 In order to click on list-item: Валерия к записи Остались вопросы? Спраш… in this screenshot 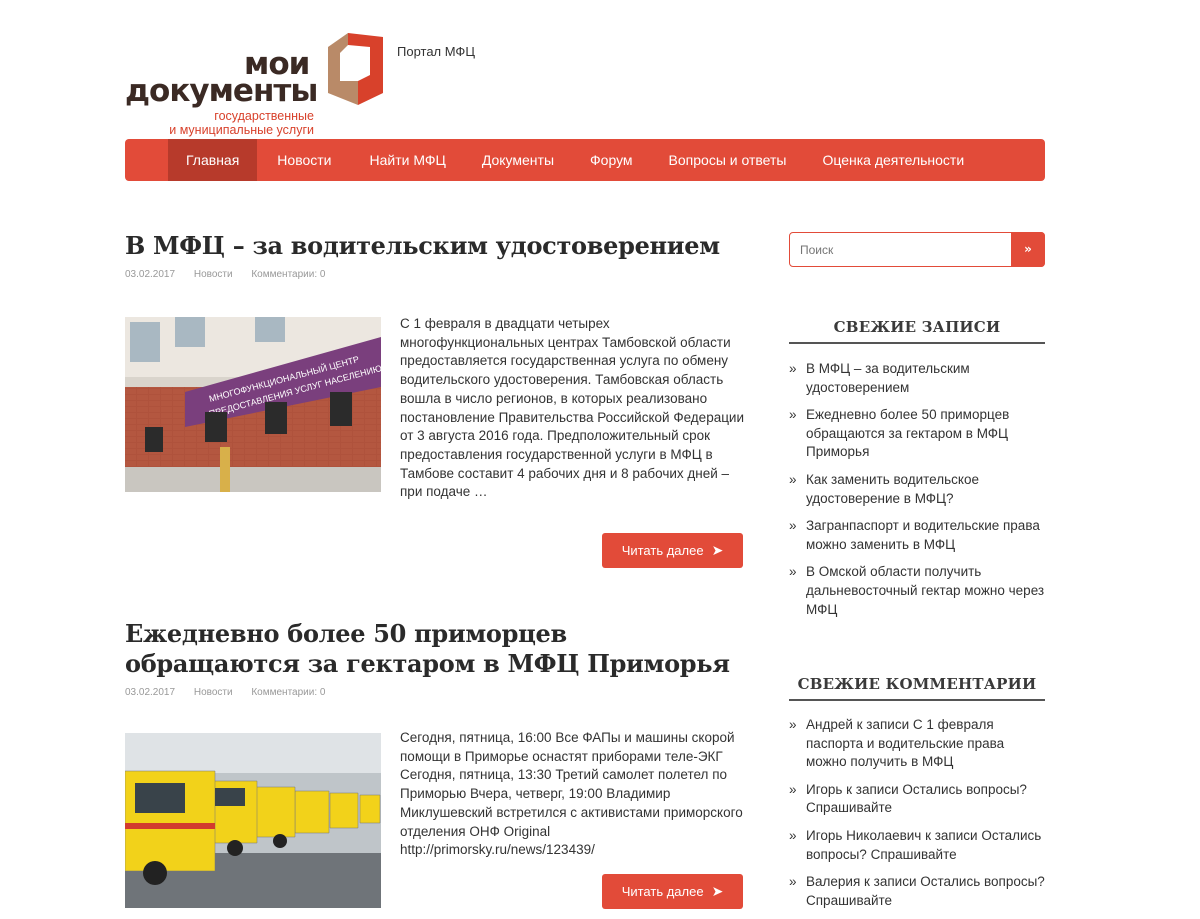, I will do `click(917, 891)`.